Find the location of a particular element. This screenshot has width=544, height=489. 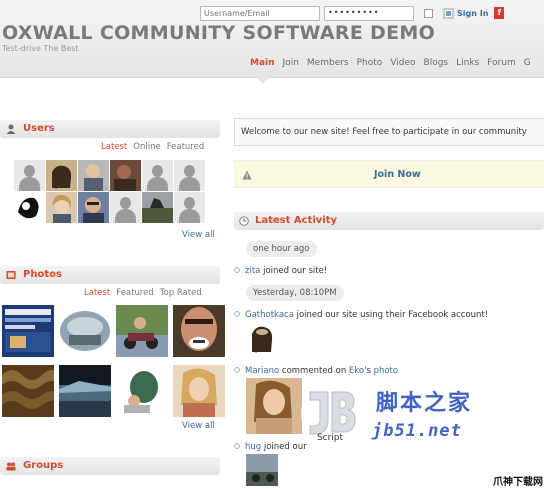

groups-title: Groups is located at coordinates (43, 465).